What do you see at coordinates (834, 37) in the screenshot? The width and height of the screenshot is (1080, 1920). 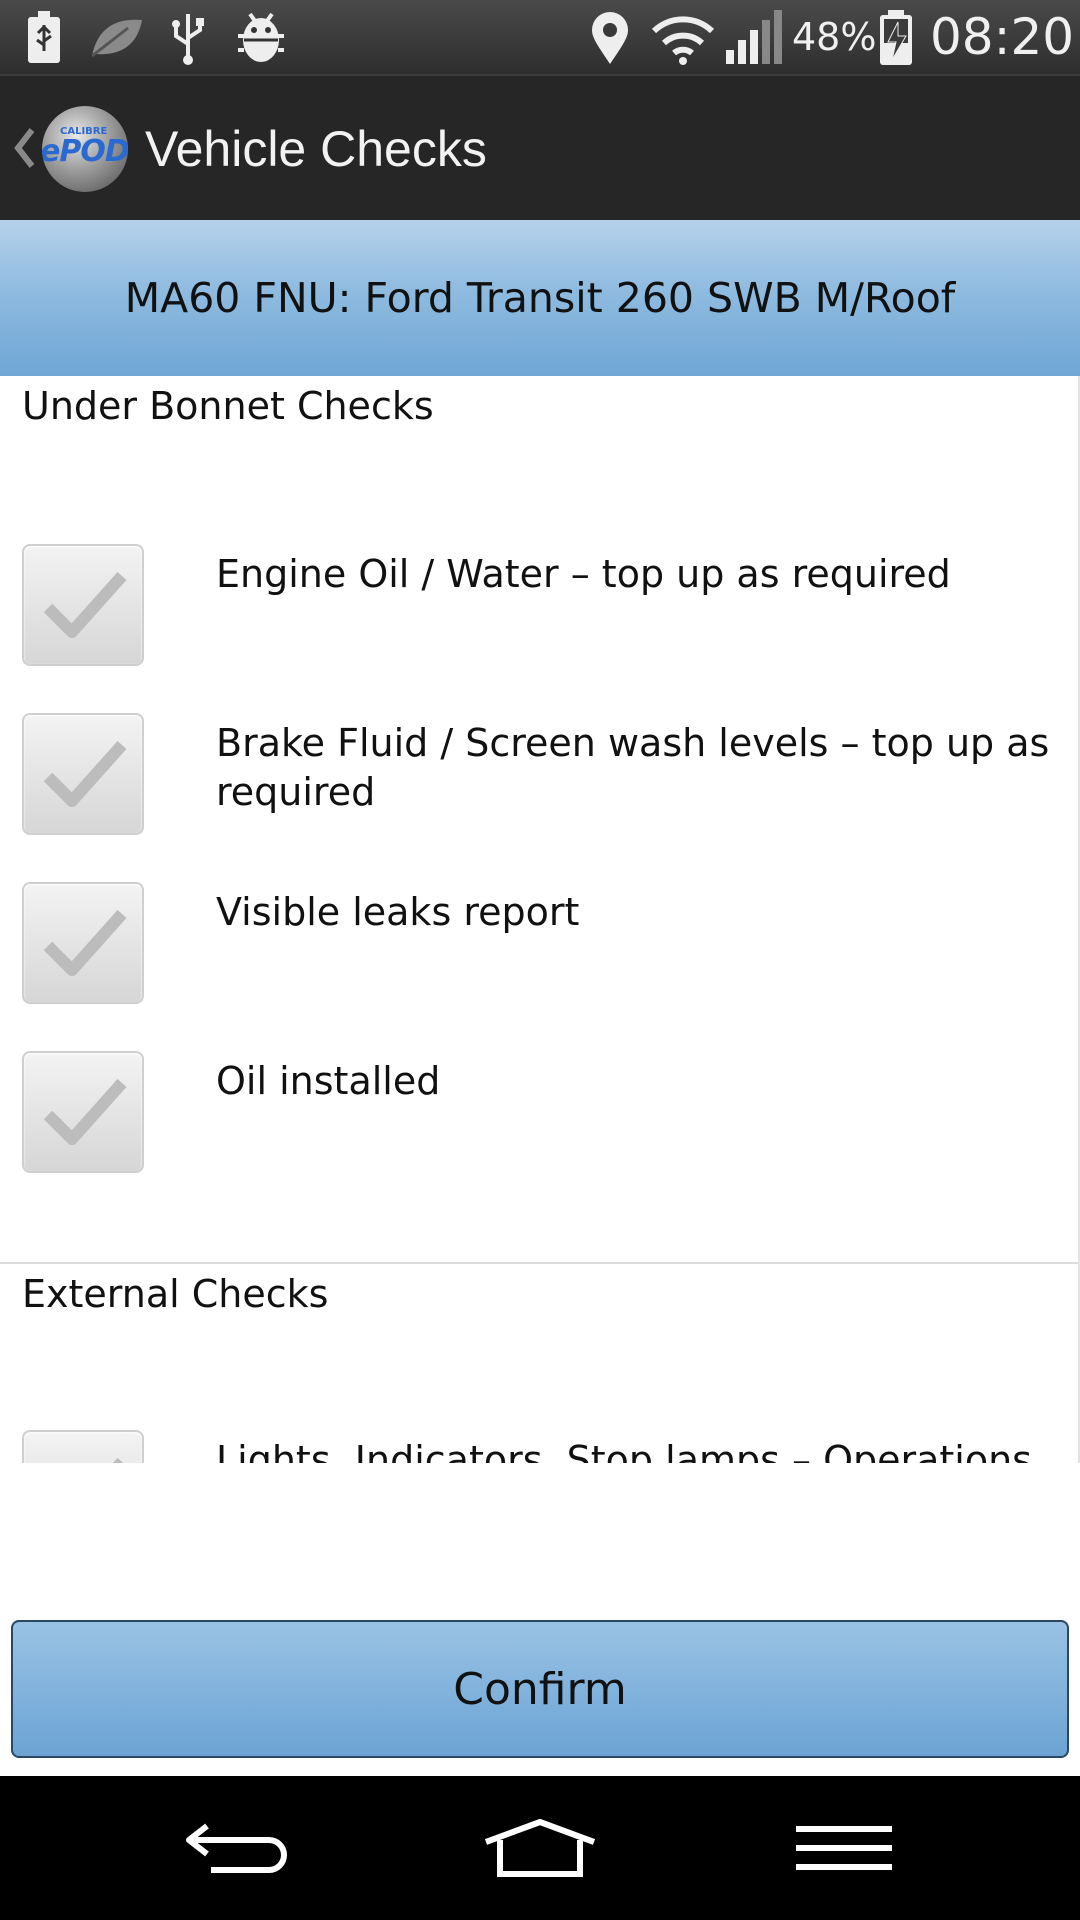 I see `battery-percent: 48%` at bounding box center [834, 37].